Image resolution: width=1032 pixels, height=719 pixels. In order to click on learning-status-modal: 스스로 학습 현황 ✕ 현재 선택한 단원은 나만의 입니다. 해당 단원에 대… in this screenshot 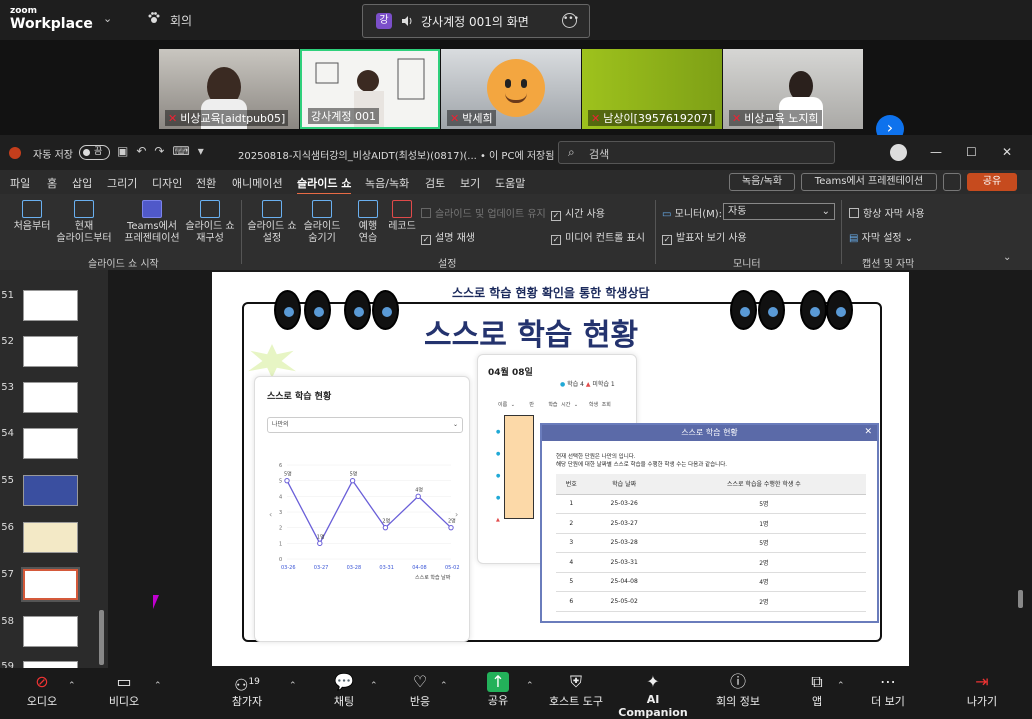, I will do `click(709, 523)`.